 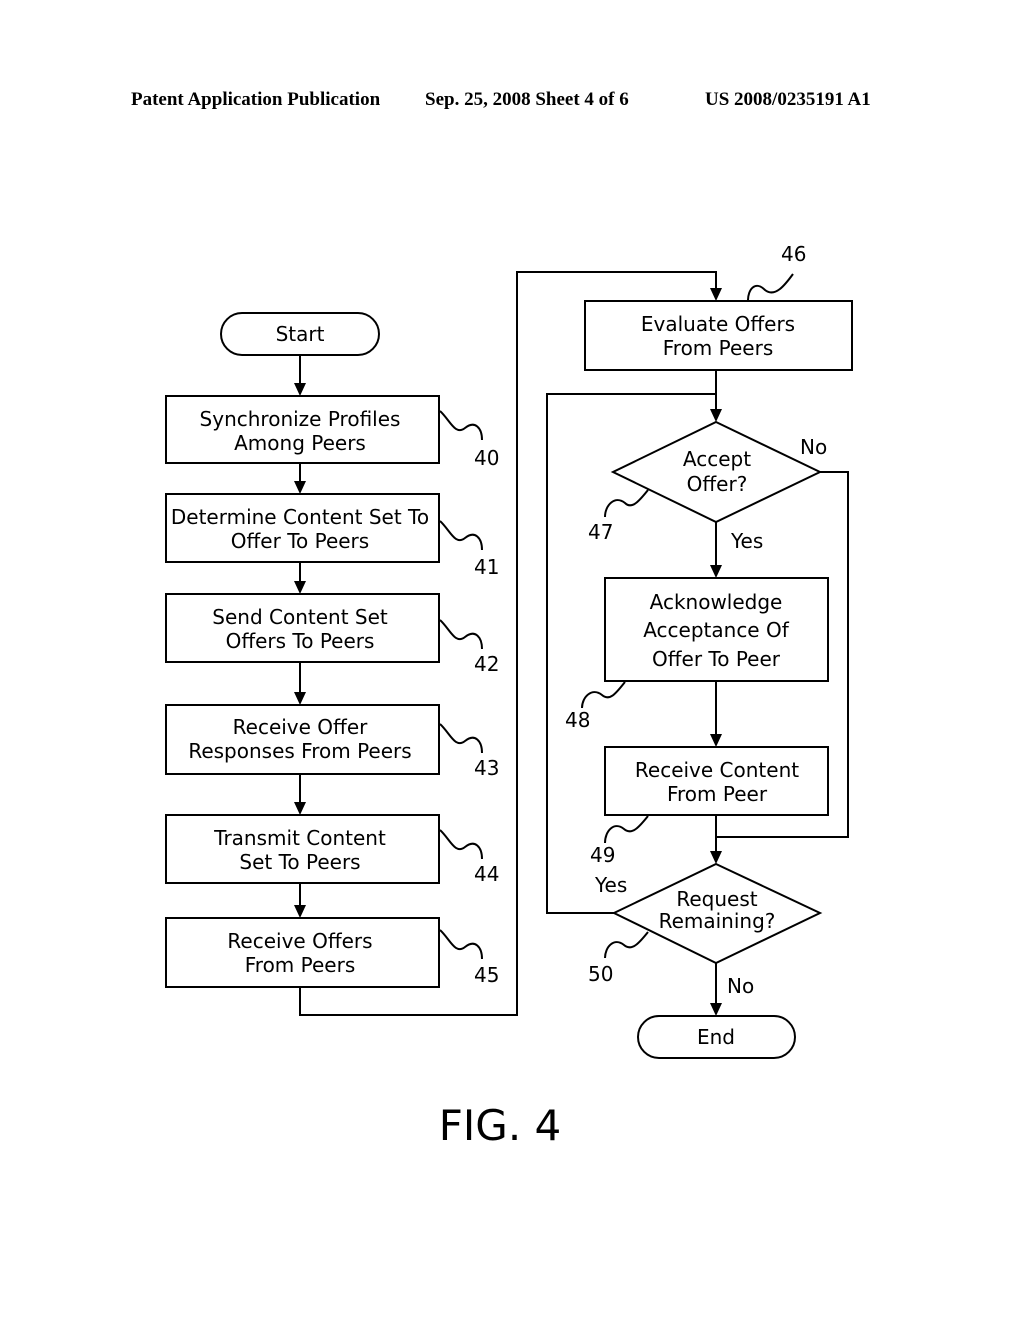 What do you see at coordinates (299, 862) in the screenshot?
I see `step-44-line-2: Set To Peers` at bounding box center [299, 862].